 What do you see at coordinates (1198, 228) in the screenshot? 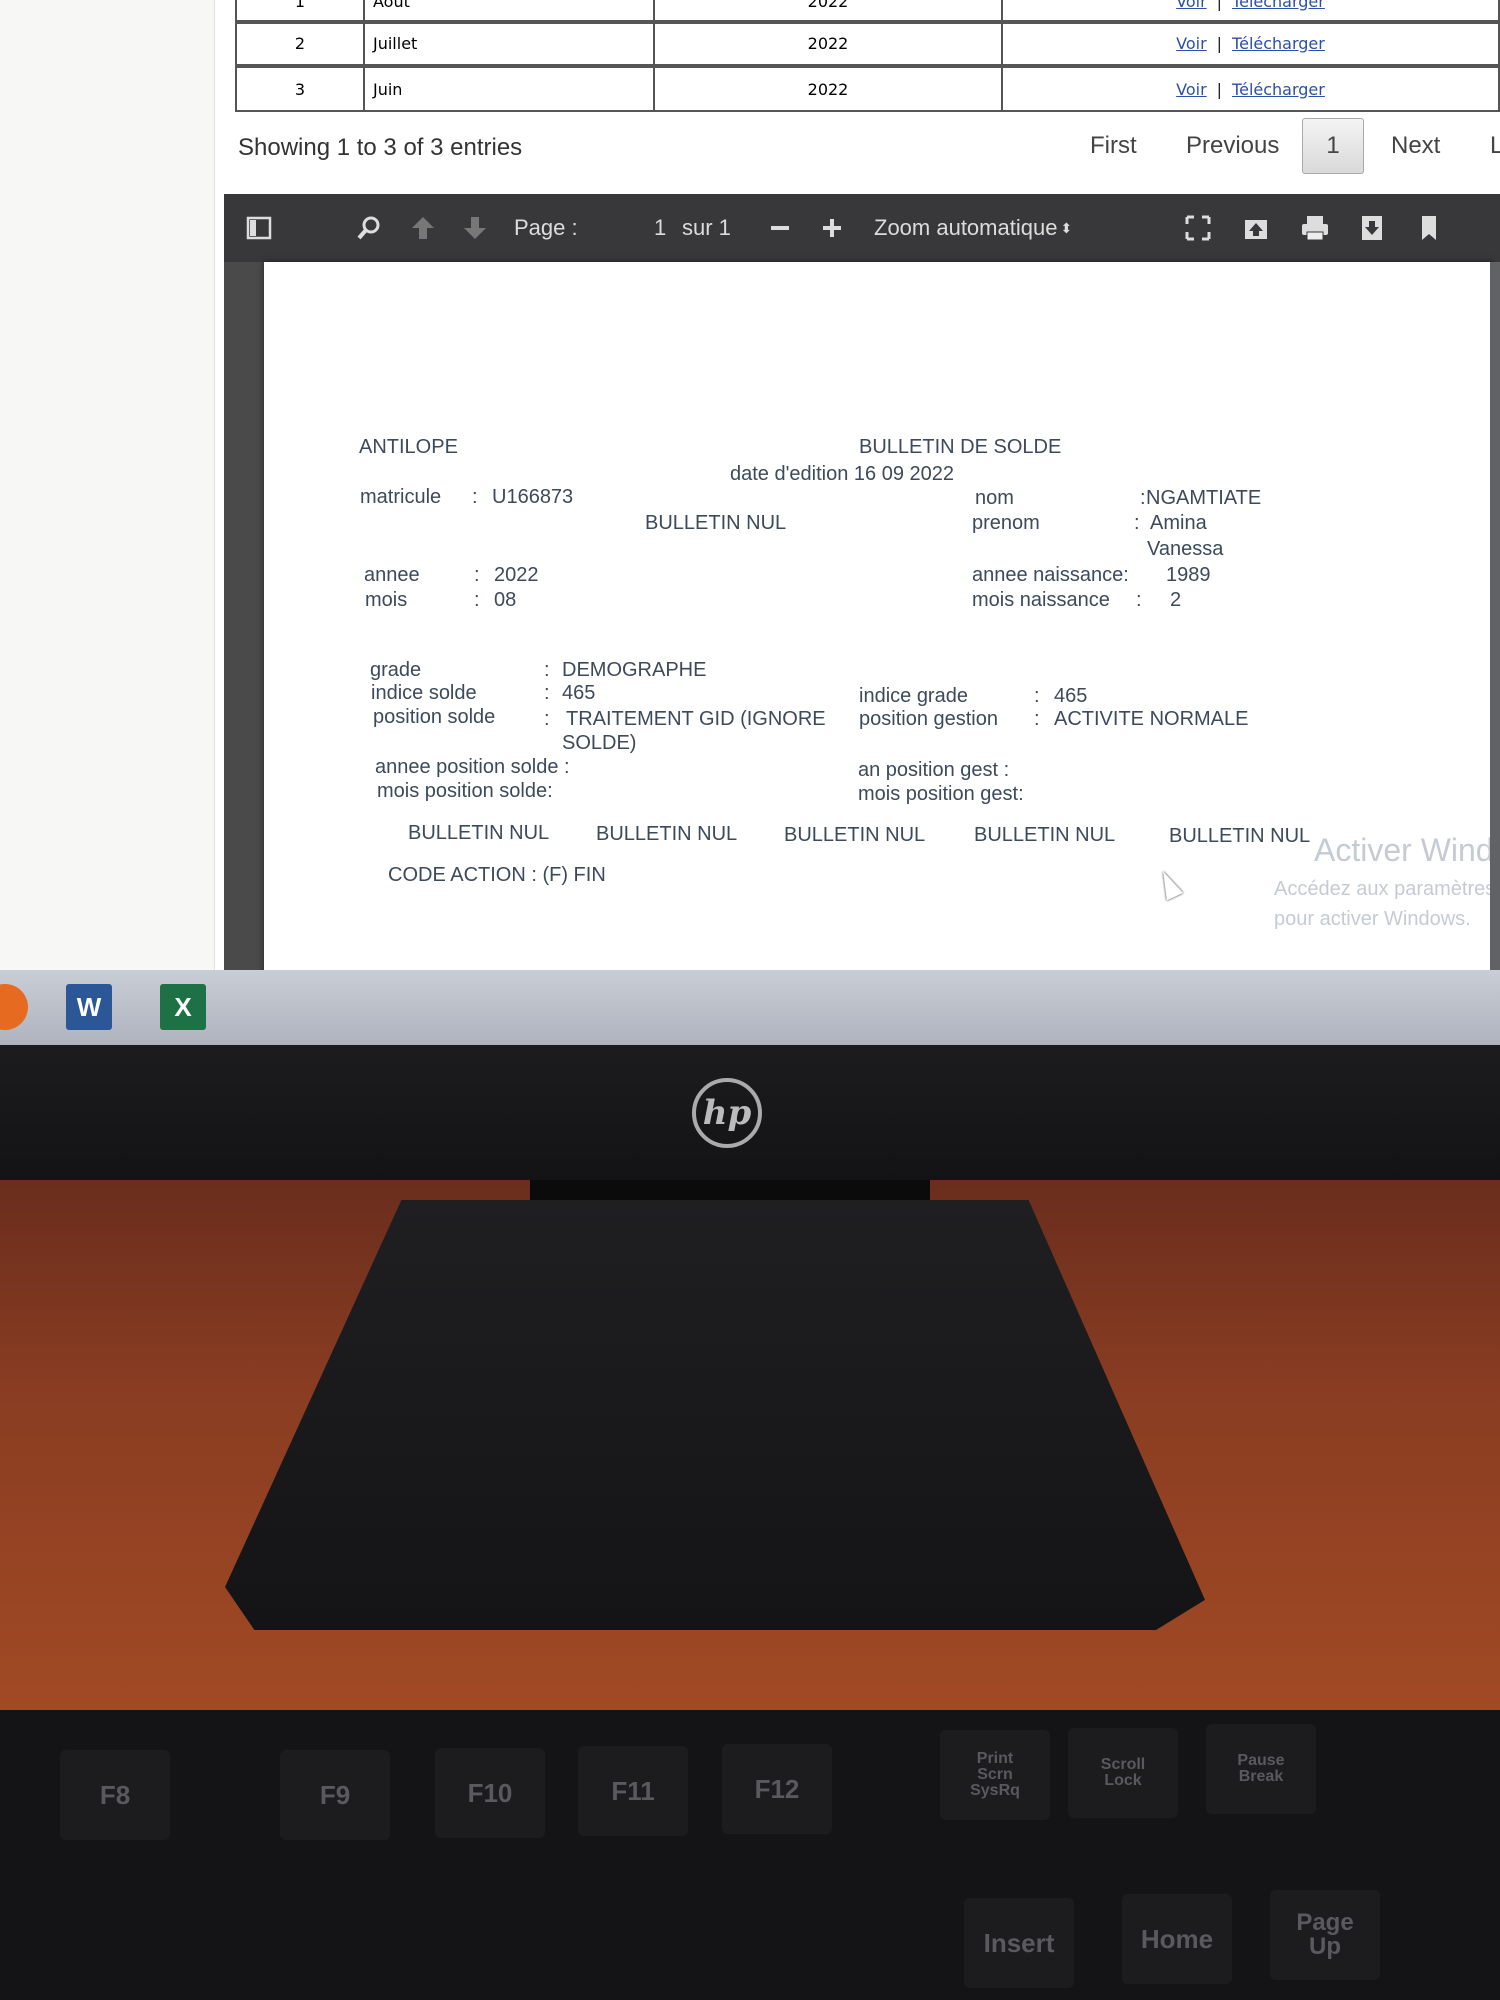
I see `presentation-icon` at bounding box center [1198, 228].